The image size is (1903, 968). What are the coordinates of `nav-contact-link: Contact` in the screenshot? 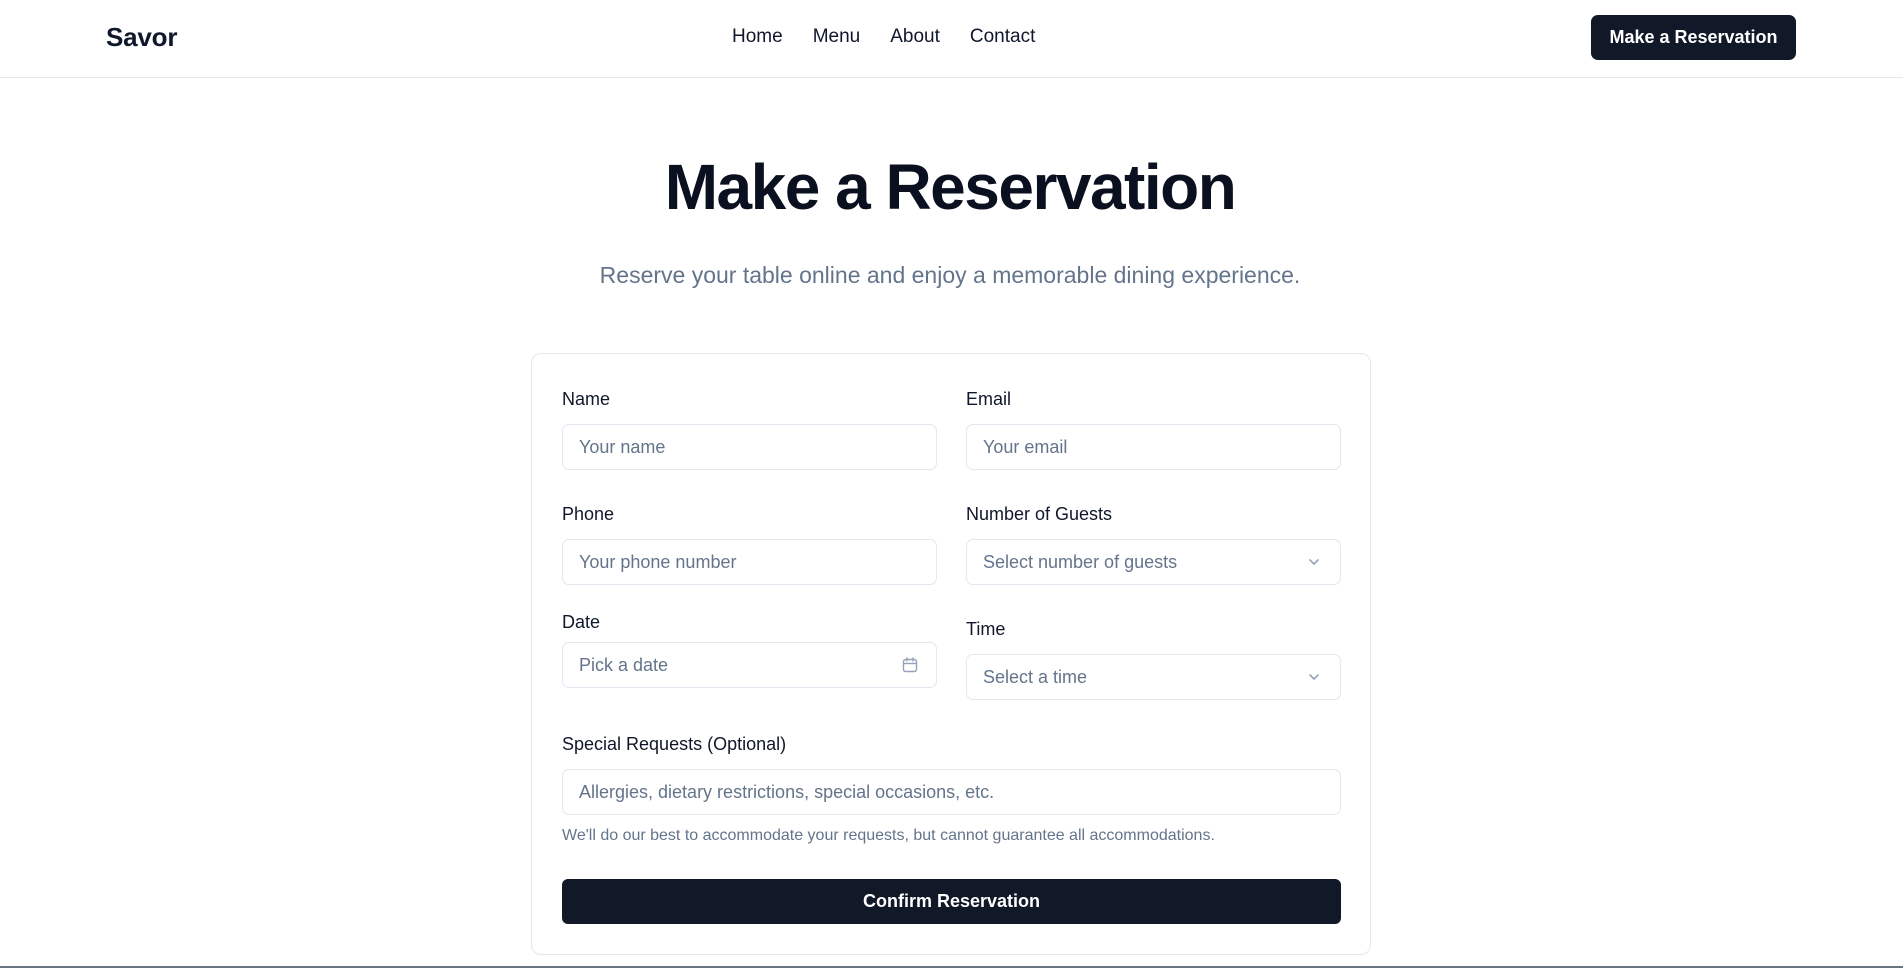 It's located at (1002, 37).